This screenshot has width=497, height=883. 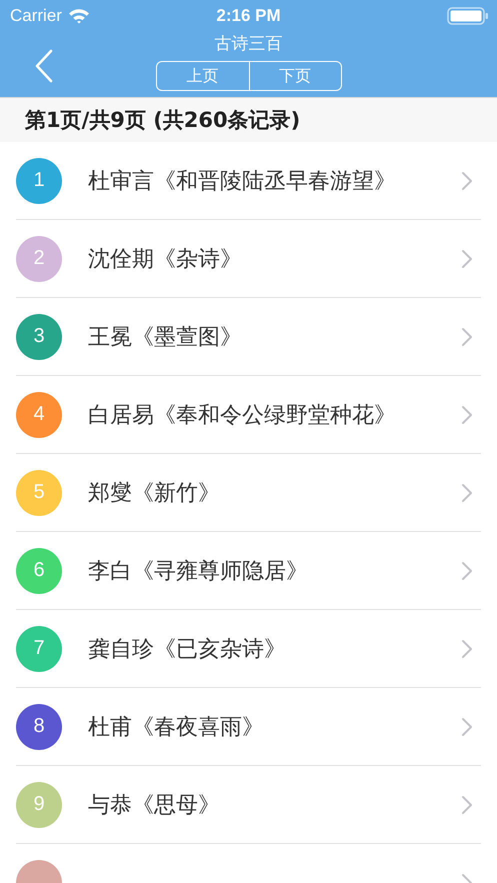 What do you see at coordinates (248, 259) in the screenshot?
I see `poem-list-item: 2 沈佺期《杂诗》` at bounding box center [248, 259].